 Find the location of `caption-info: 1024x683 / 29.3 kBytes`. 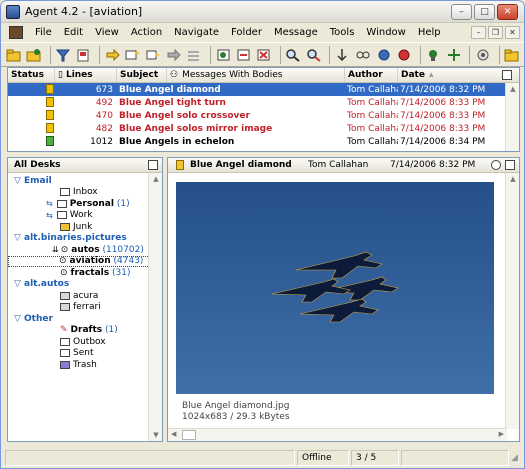

caption-info: 1024x683 / 29.3 kBytes is located at coordinates (236, 417).